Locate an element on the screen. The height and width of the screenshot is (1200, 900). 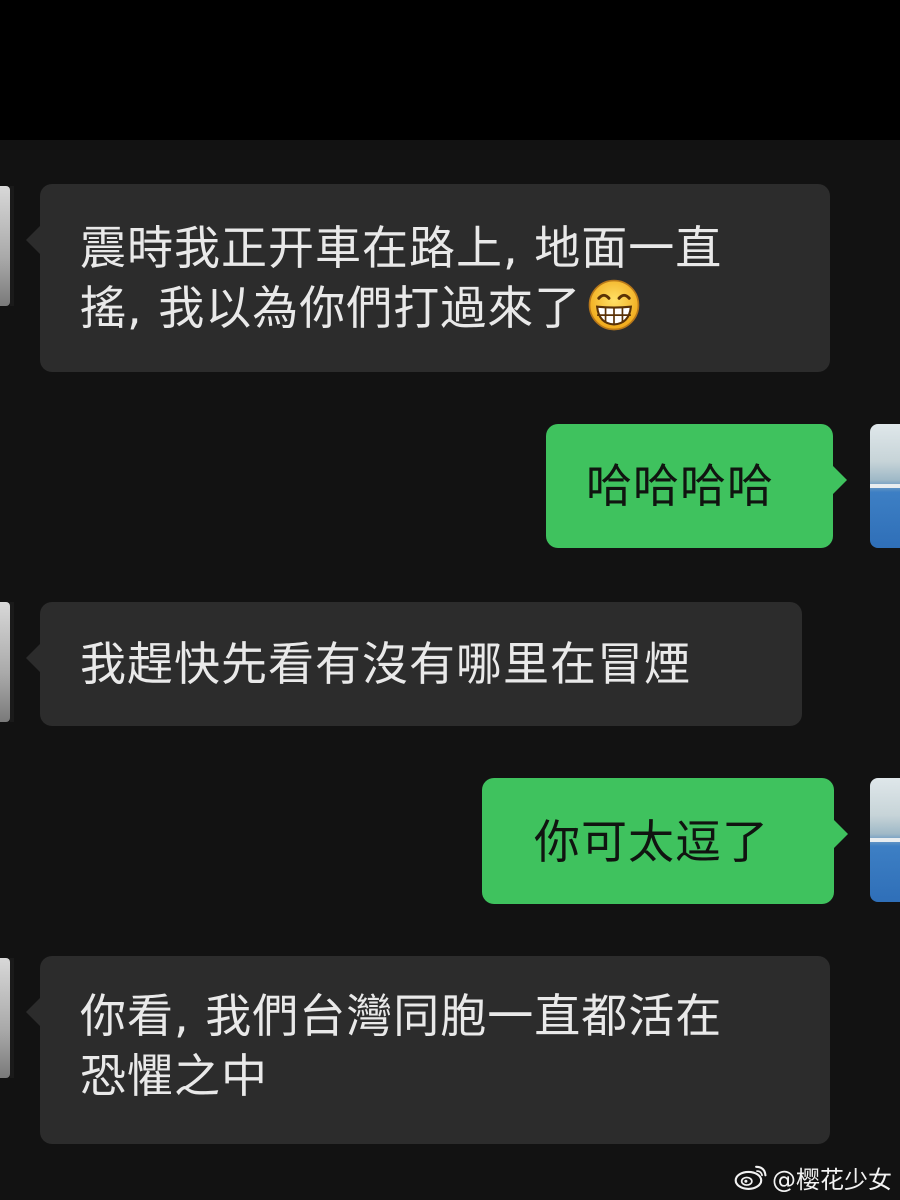
message-text-line: 搖, 我以為你們打過來了 is located at coordinates (331, 308).